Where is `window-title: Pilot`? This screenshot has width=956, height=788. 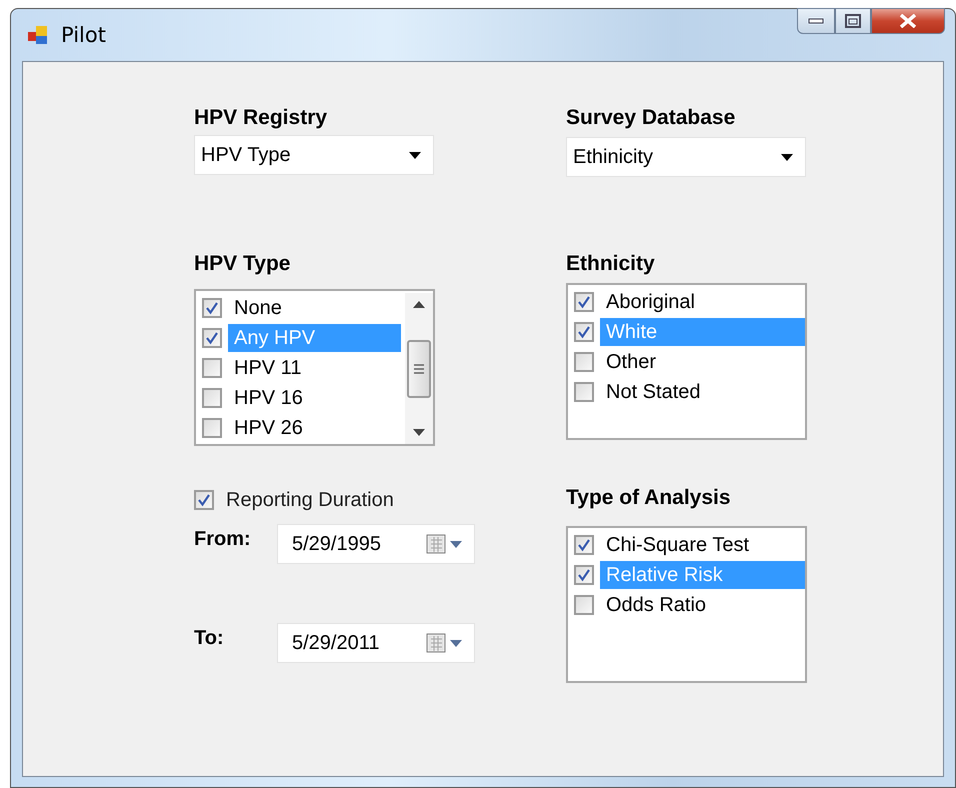
window-title: Pilot is located at coordinates (83, 35).